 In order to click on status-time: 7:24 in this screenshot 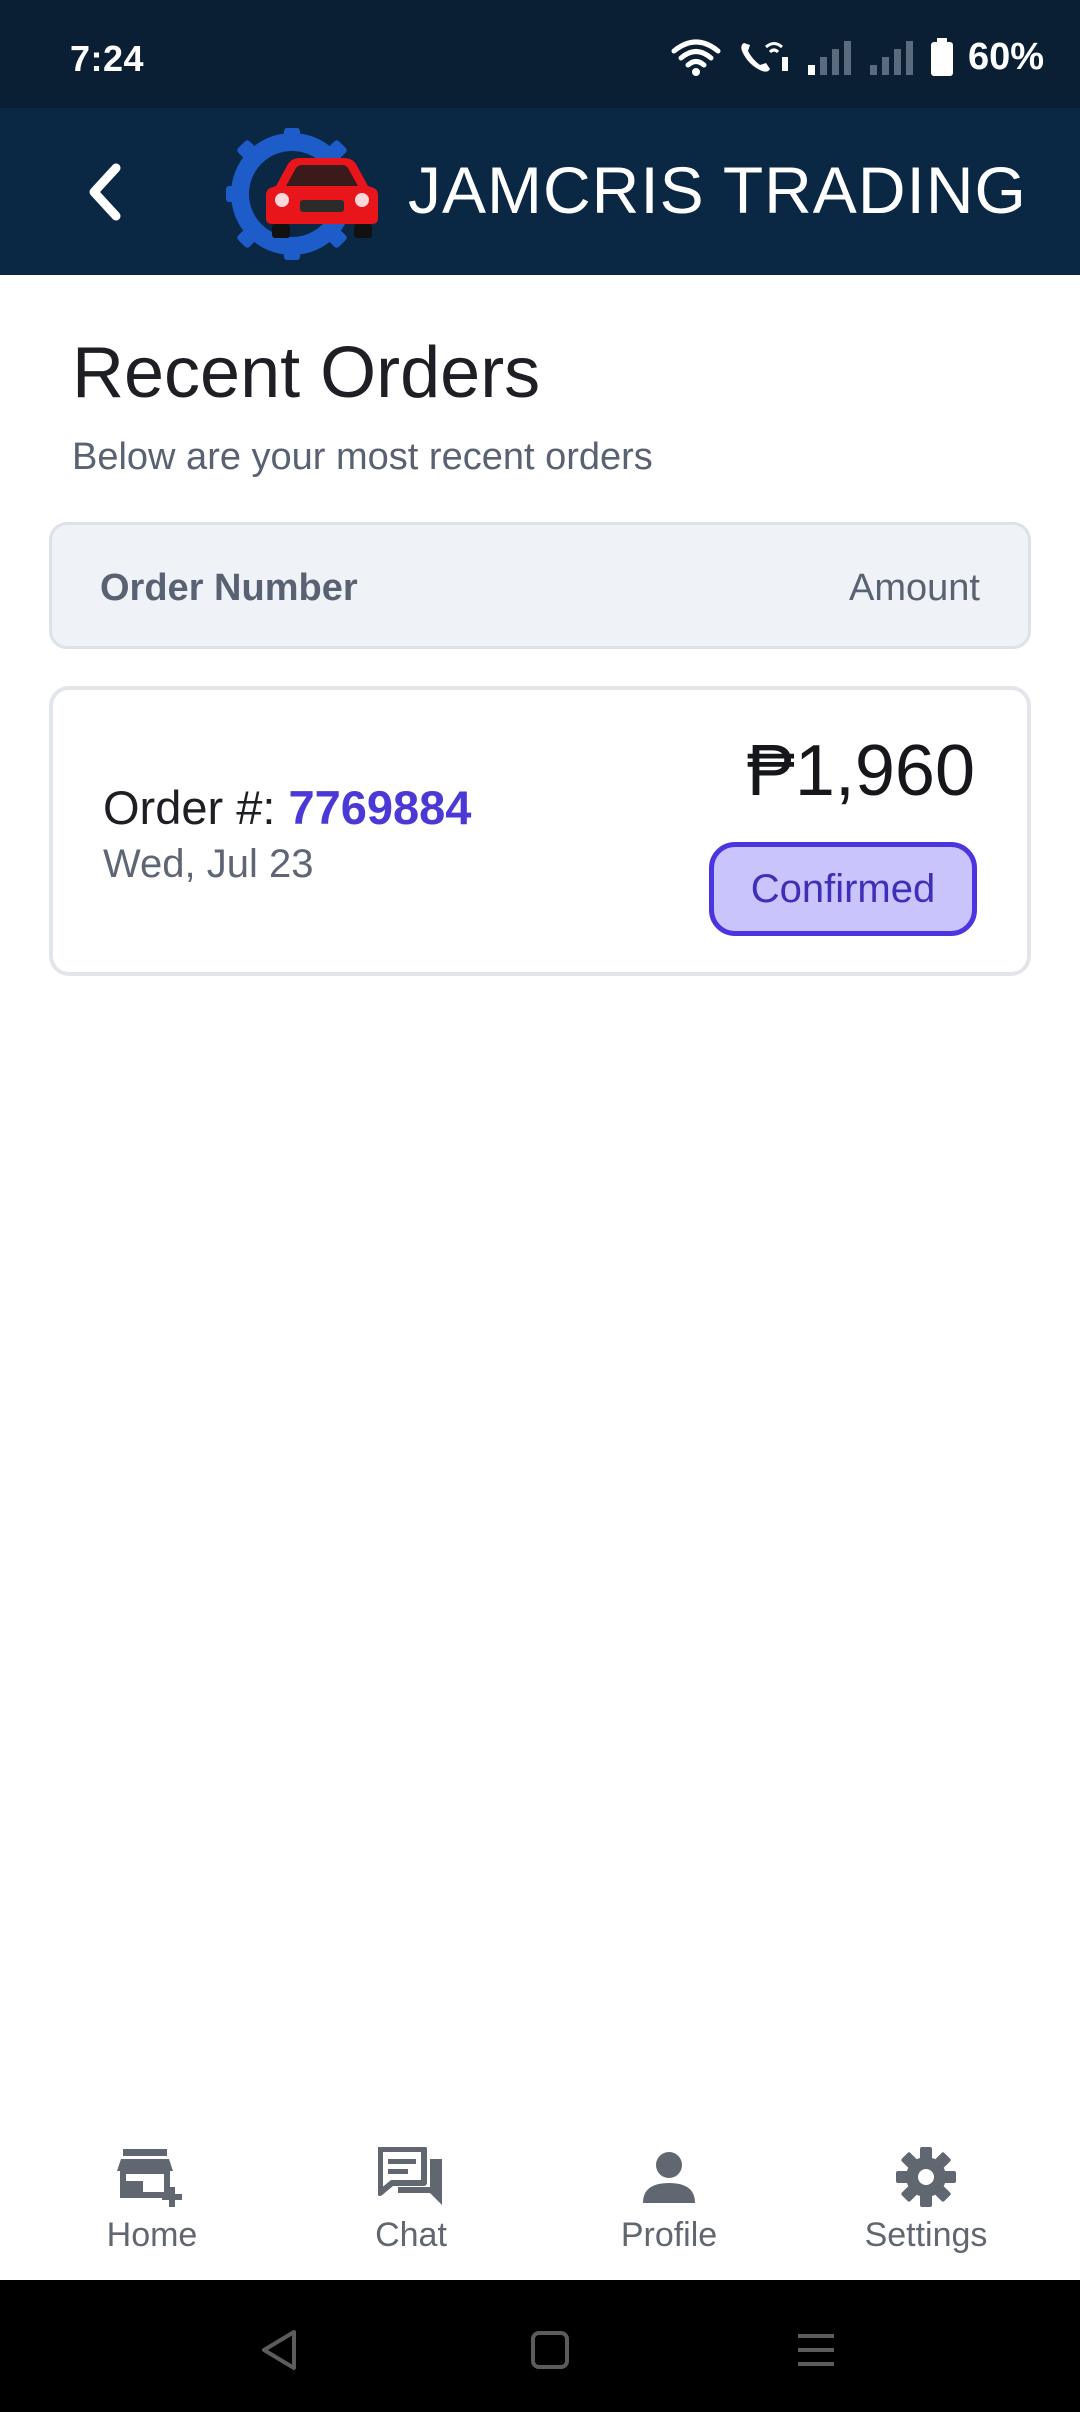, I will do `click(107, 58)`.